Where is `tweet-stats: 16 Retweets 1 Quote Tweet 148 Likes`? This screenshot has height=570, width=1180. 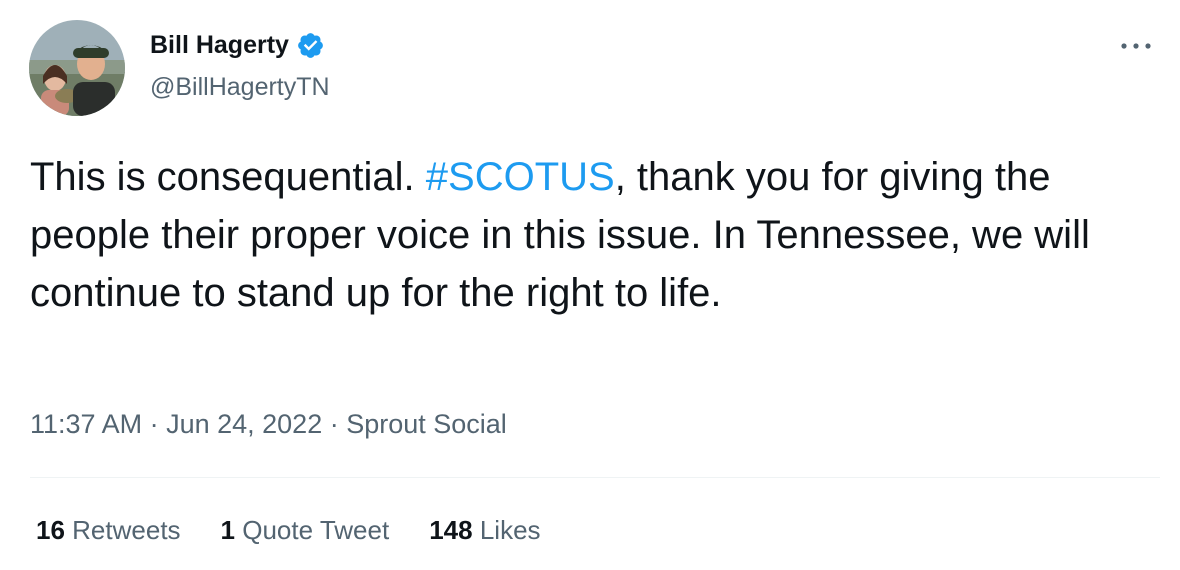
tweet-stats: 16 Retweets 1 Quote Tweet 148 Likes is located at coordinates (288, 530).